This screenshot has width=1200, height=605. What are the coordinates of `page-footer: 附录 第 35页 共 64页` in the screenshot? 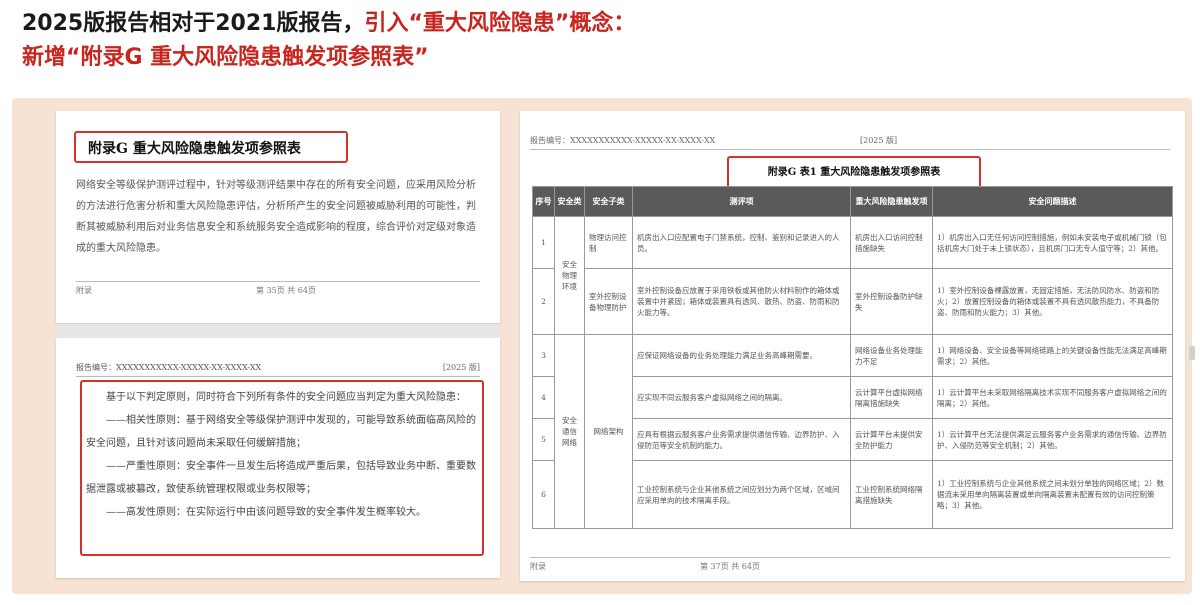 It's located at (278, 288).